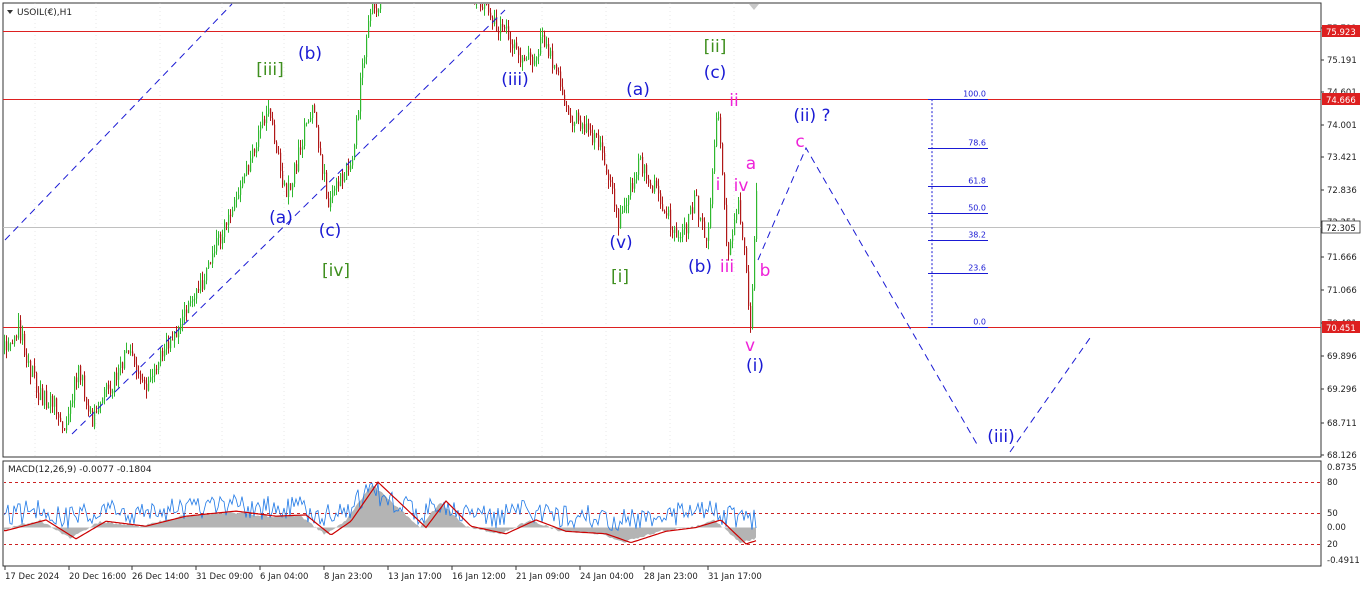 This screenshot has width=1366, height=592. What do you see at coordinates (44, 13) in the screenshot?
I see `symbol-label: USOIL(€),H1` at bounding box center [44, 13].